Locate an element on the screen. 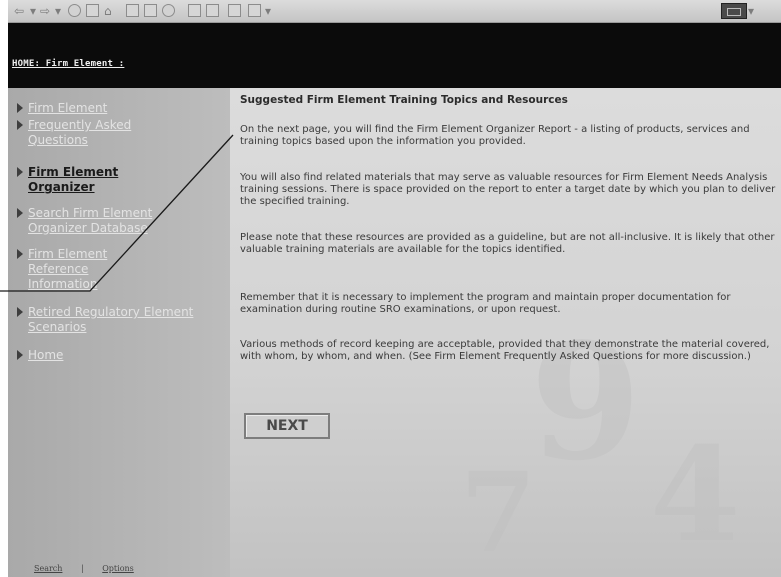 The height and width of the screenshot is (577, 781). edit-icon is located at coordinates (234, 10).